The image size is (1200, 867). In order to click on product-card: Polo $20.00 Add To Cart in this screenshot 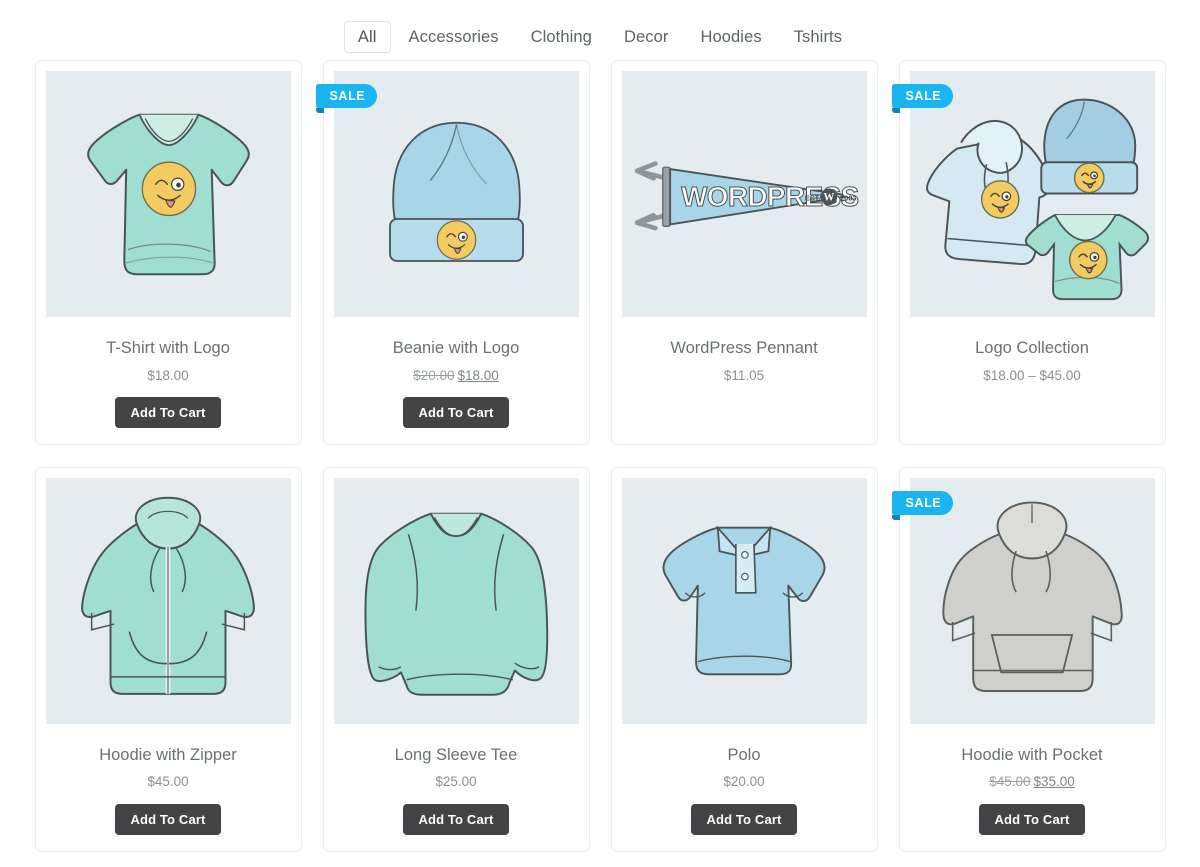, I will do `click(744, 659)`.